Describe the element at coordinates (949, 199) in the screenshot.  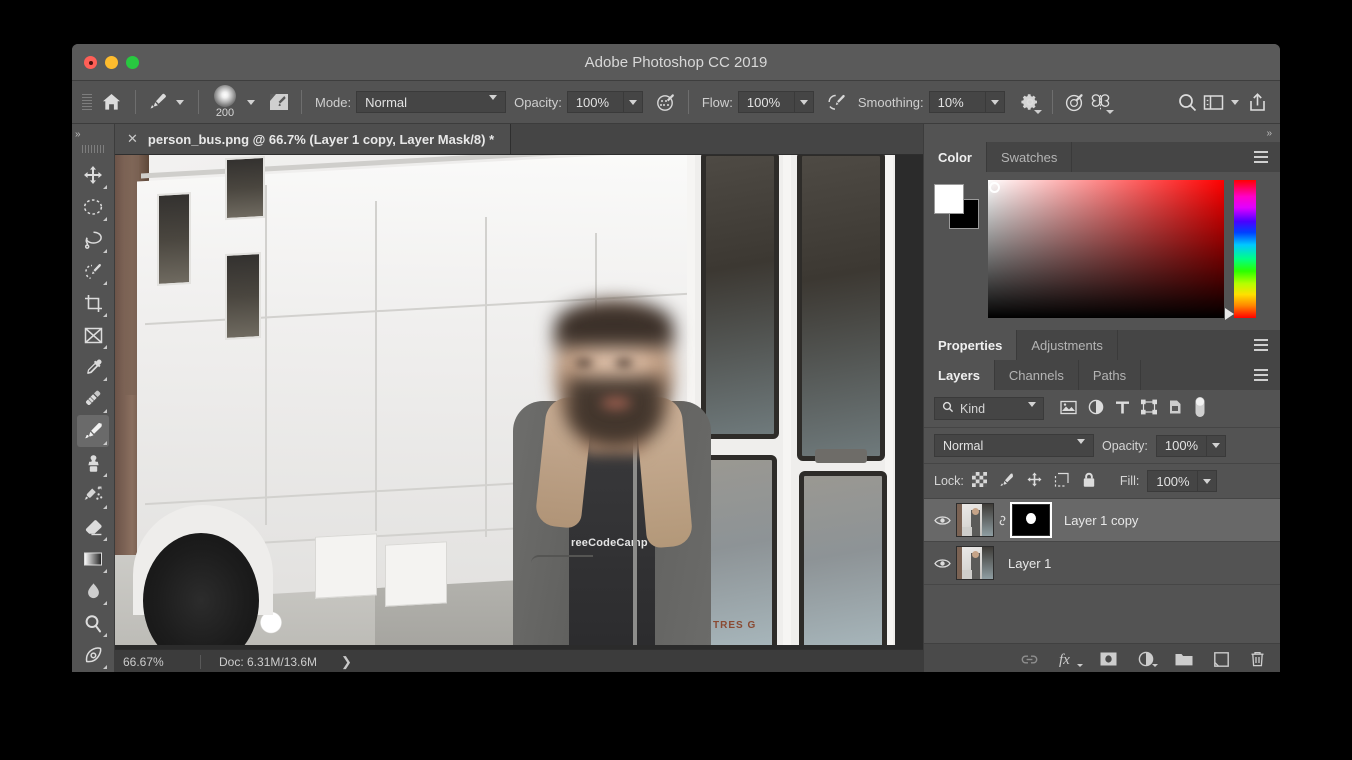
I see `foreground-color-swatch` at that location.